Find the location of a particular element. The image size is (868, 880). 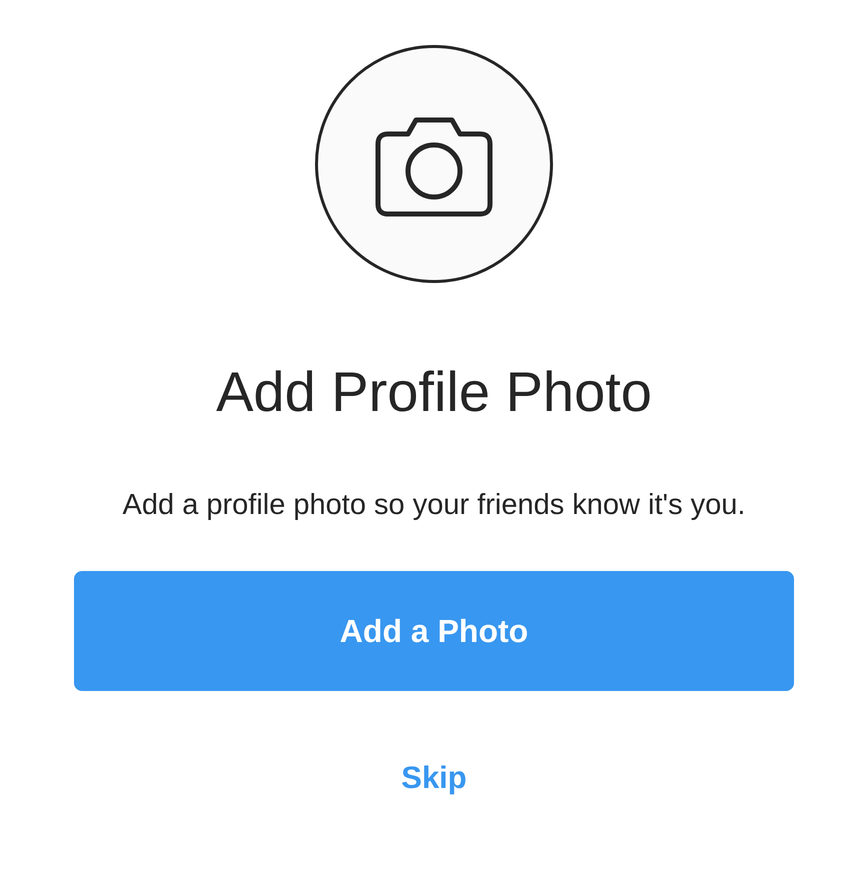

description-text: Add a profile photo so your friends know it's you. is located at coordinates (434, 505).